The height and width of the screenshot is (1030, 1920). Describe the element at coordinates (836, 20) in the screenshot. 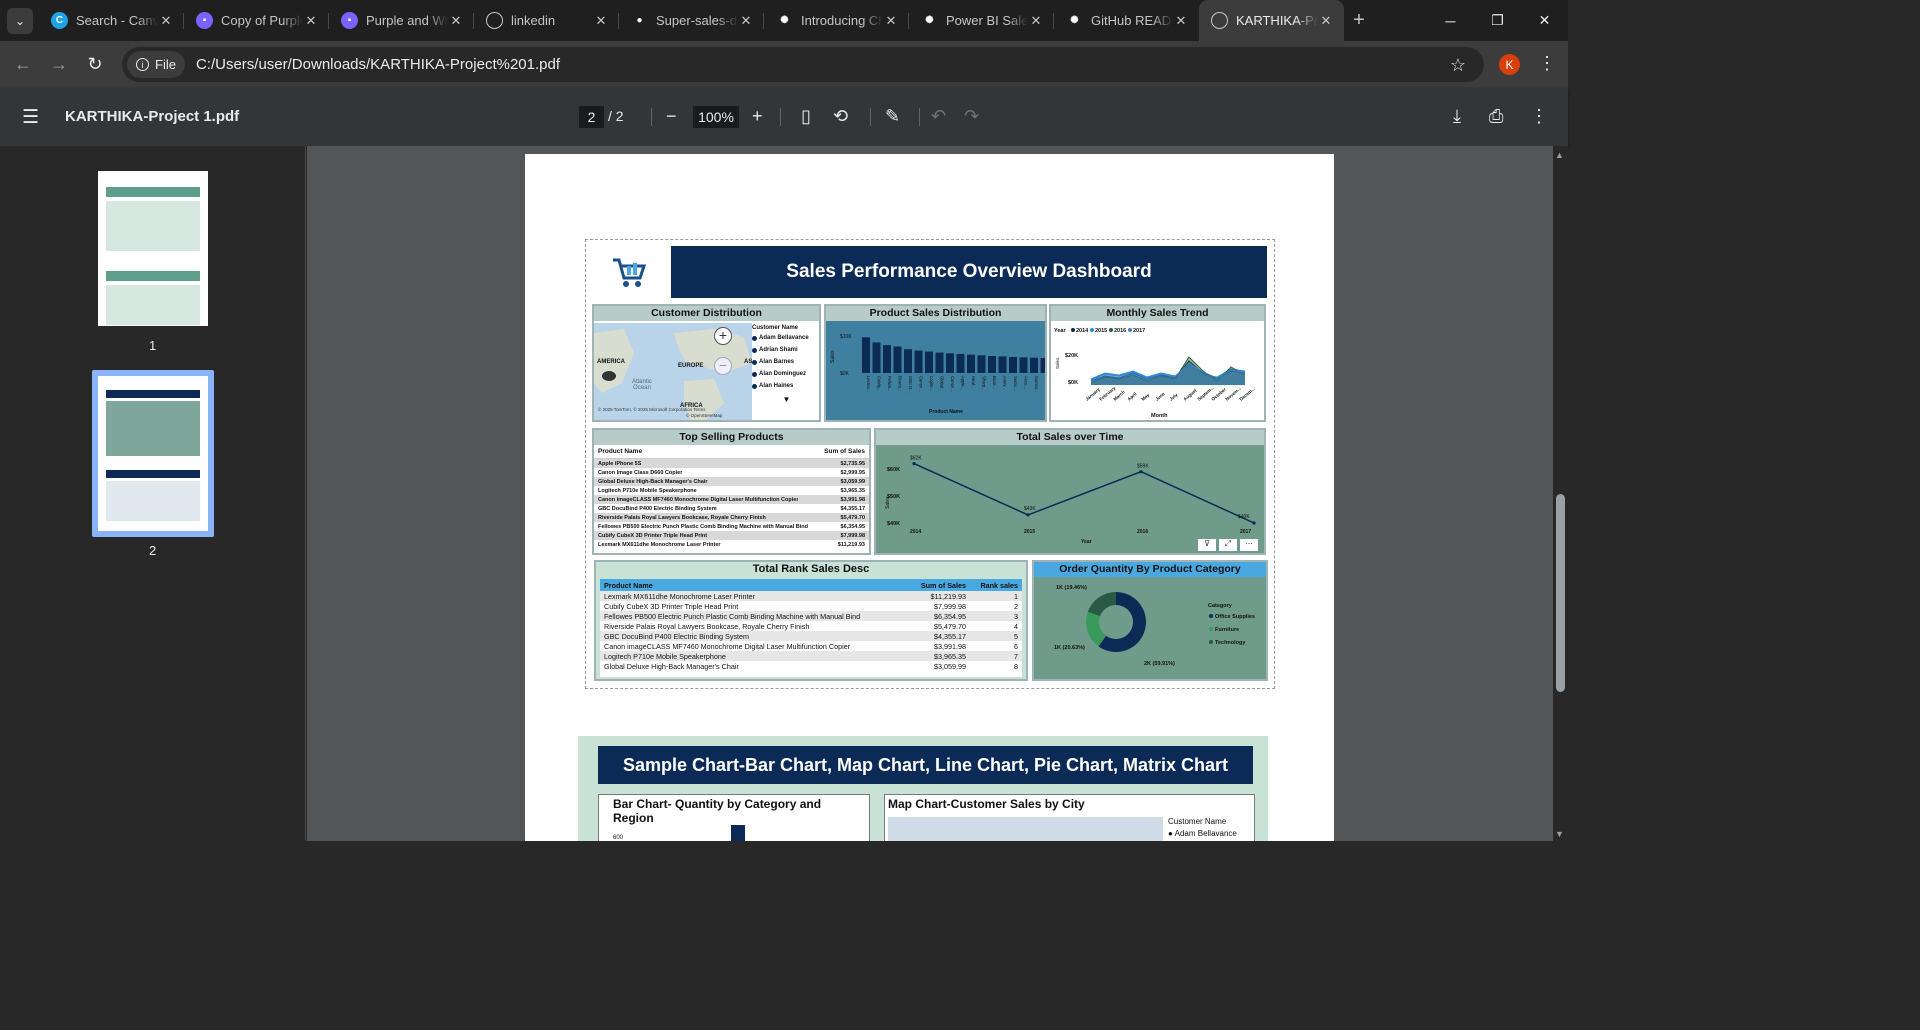

I see `tab-6: ✺ Introducing ChatGPT✕` at that location.